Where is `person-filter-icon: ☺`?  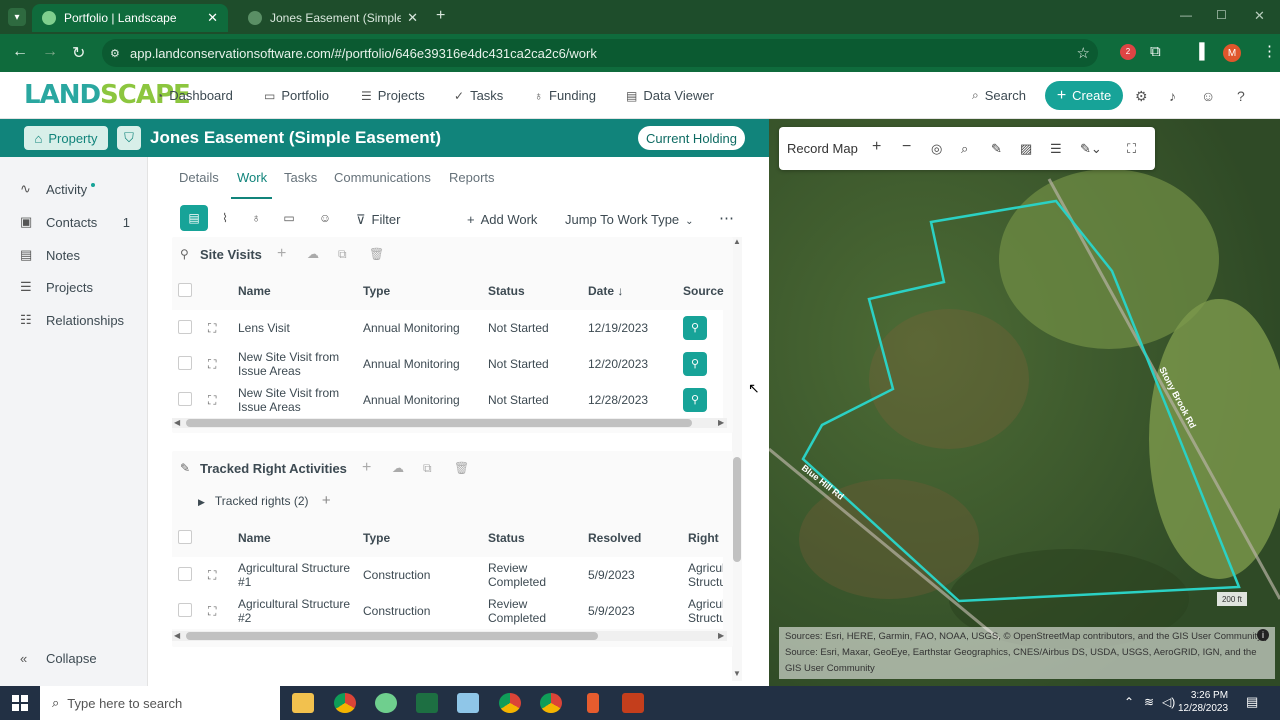 person-filter-icon: ☺ is located at coordinates (325, 218).